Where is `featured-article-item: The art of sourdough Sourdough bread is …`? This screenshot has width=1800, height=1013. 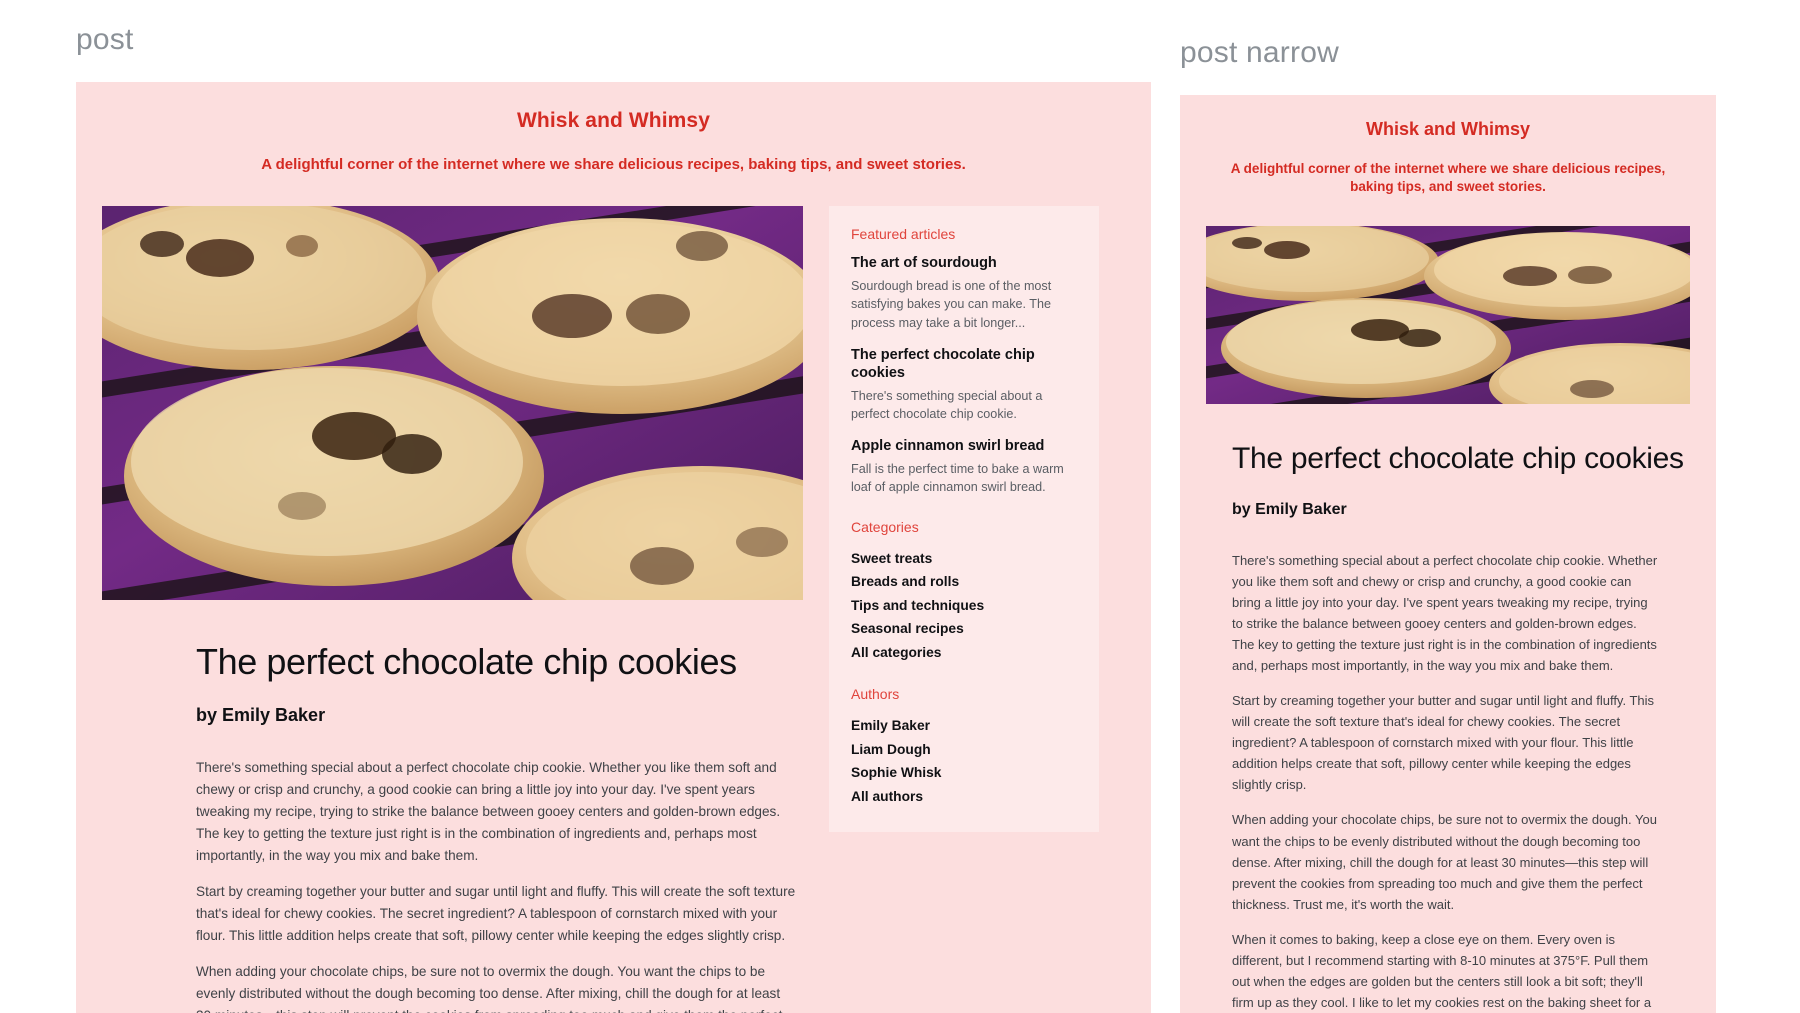
featured-article-item: The art of sourdough Sourdough bread is … is located at coordinates (964, 293).